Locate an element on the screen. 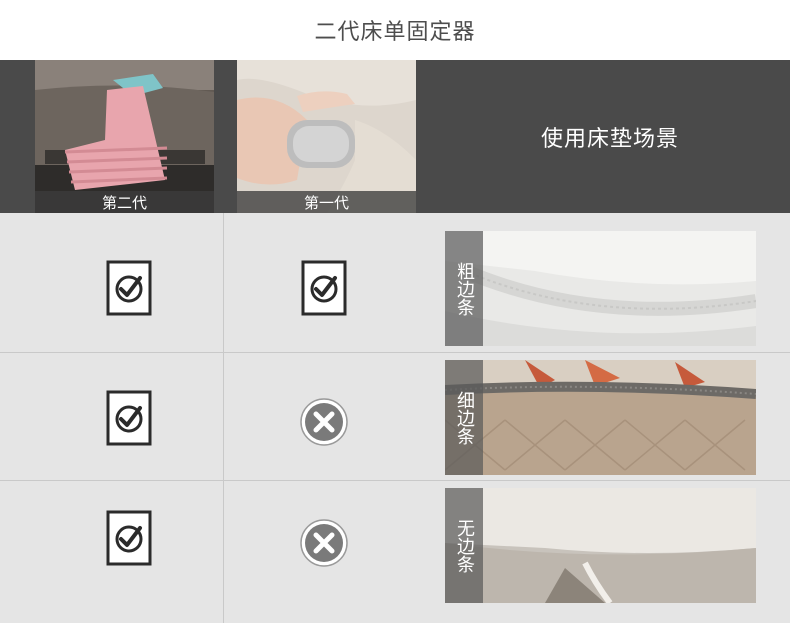 The width and height of the screenshot is (790, 623). thick-edge-mattress-photo: 粗边条 is located at coordinates (600, 288).